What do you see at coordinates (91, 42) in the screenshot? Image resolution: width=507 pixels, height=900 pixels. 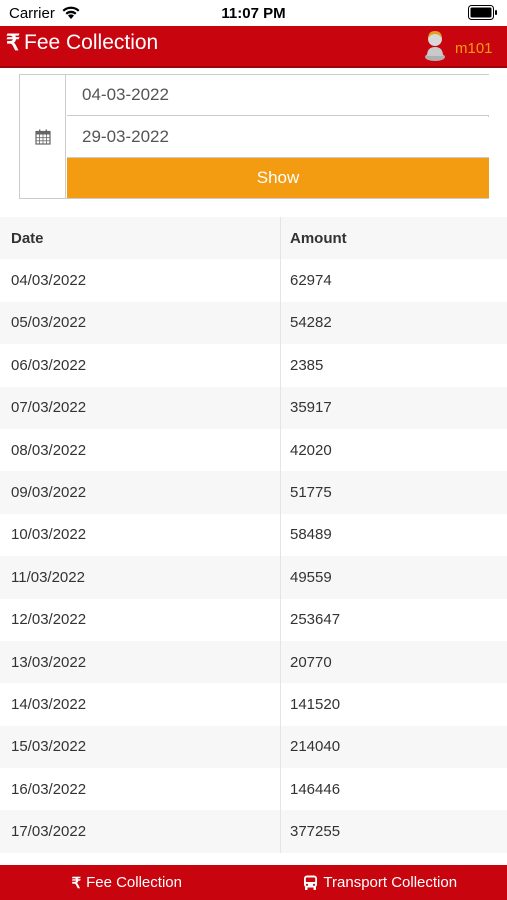 I see `page-title: Fee Collection` at bounding box center [91, 42].